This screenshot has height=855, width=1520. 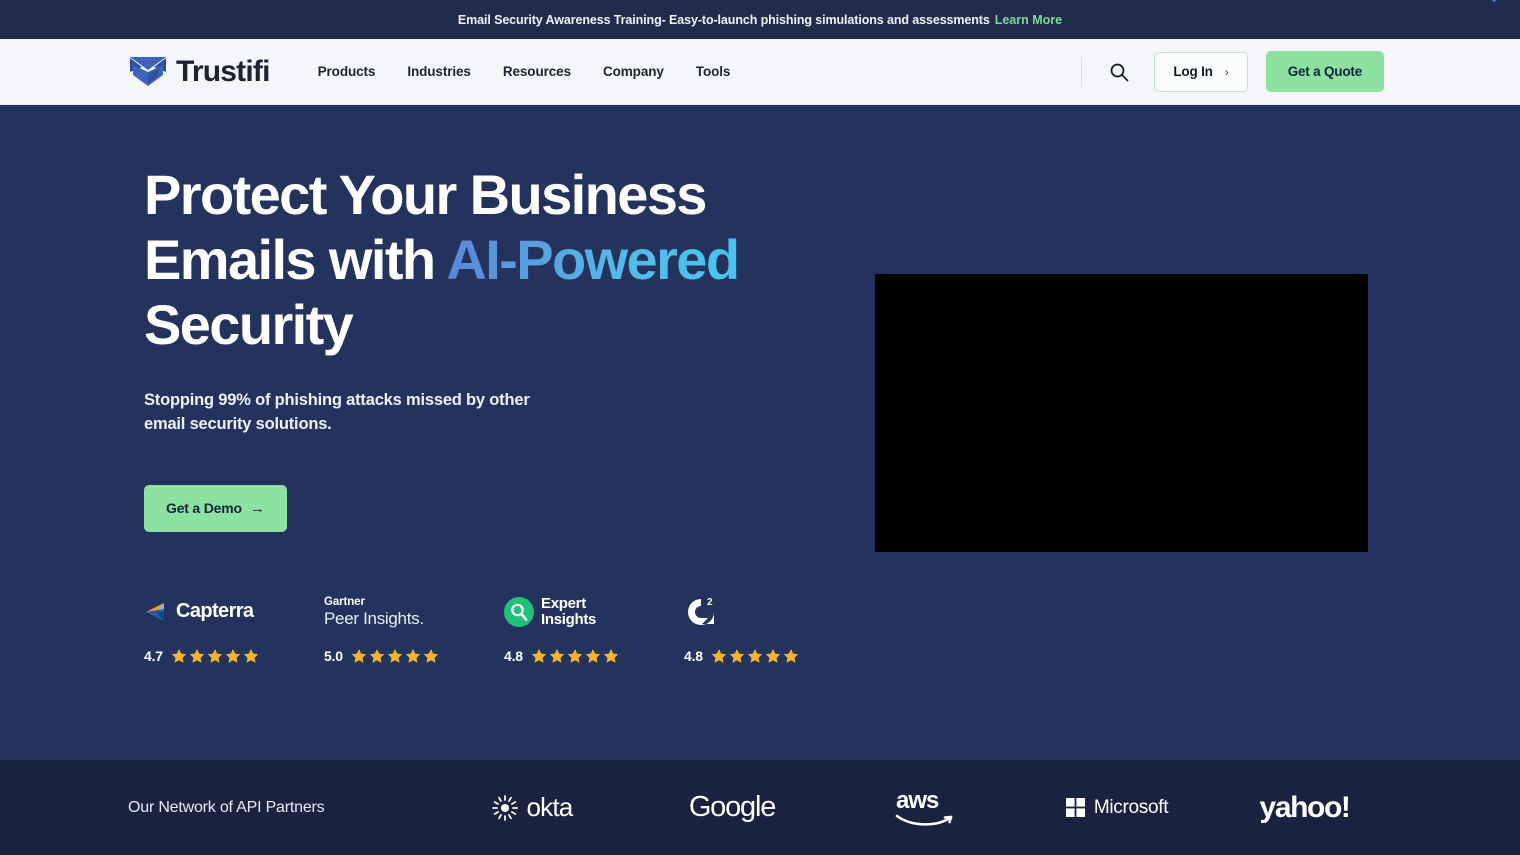 What do you see at coordinates (347, 71) in the screenshot?
I see `nav-item-products: Products` at bounding box center [347, 71].